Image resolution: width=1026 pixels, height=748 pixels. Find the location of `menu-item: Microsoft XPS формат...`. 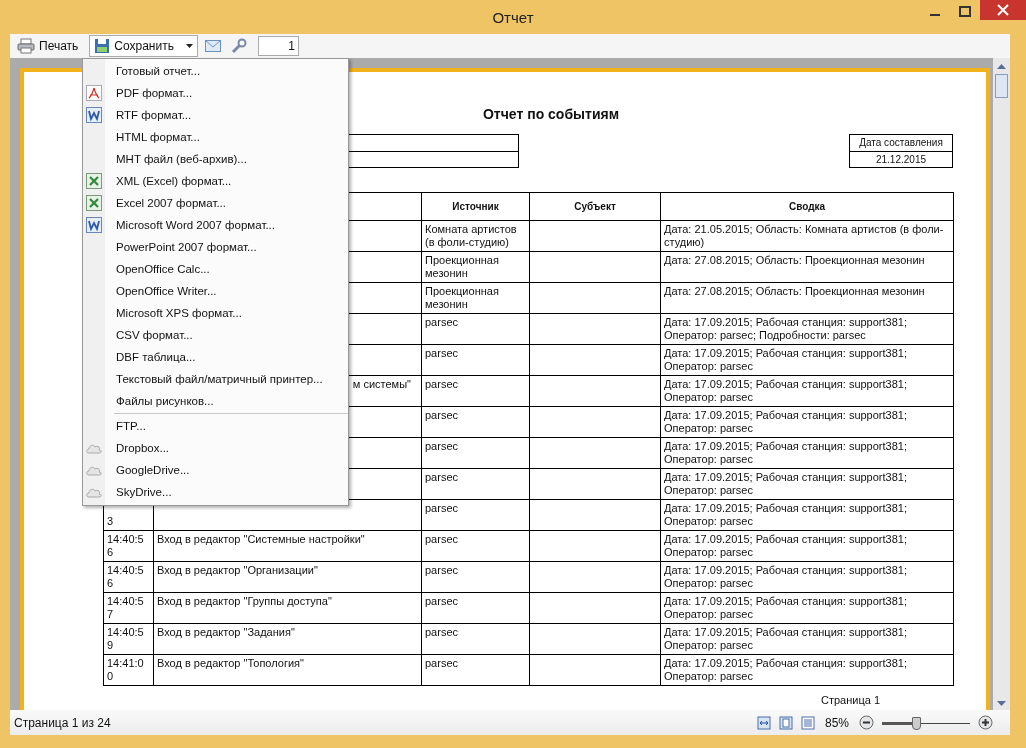

menu-item: Microsoft XPS формат... is located at coordinates (215, 313).